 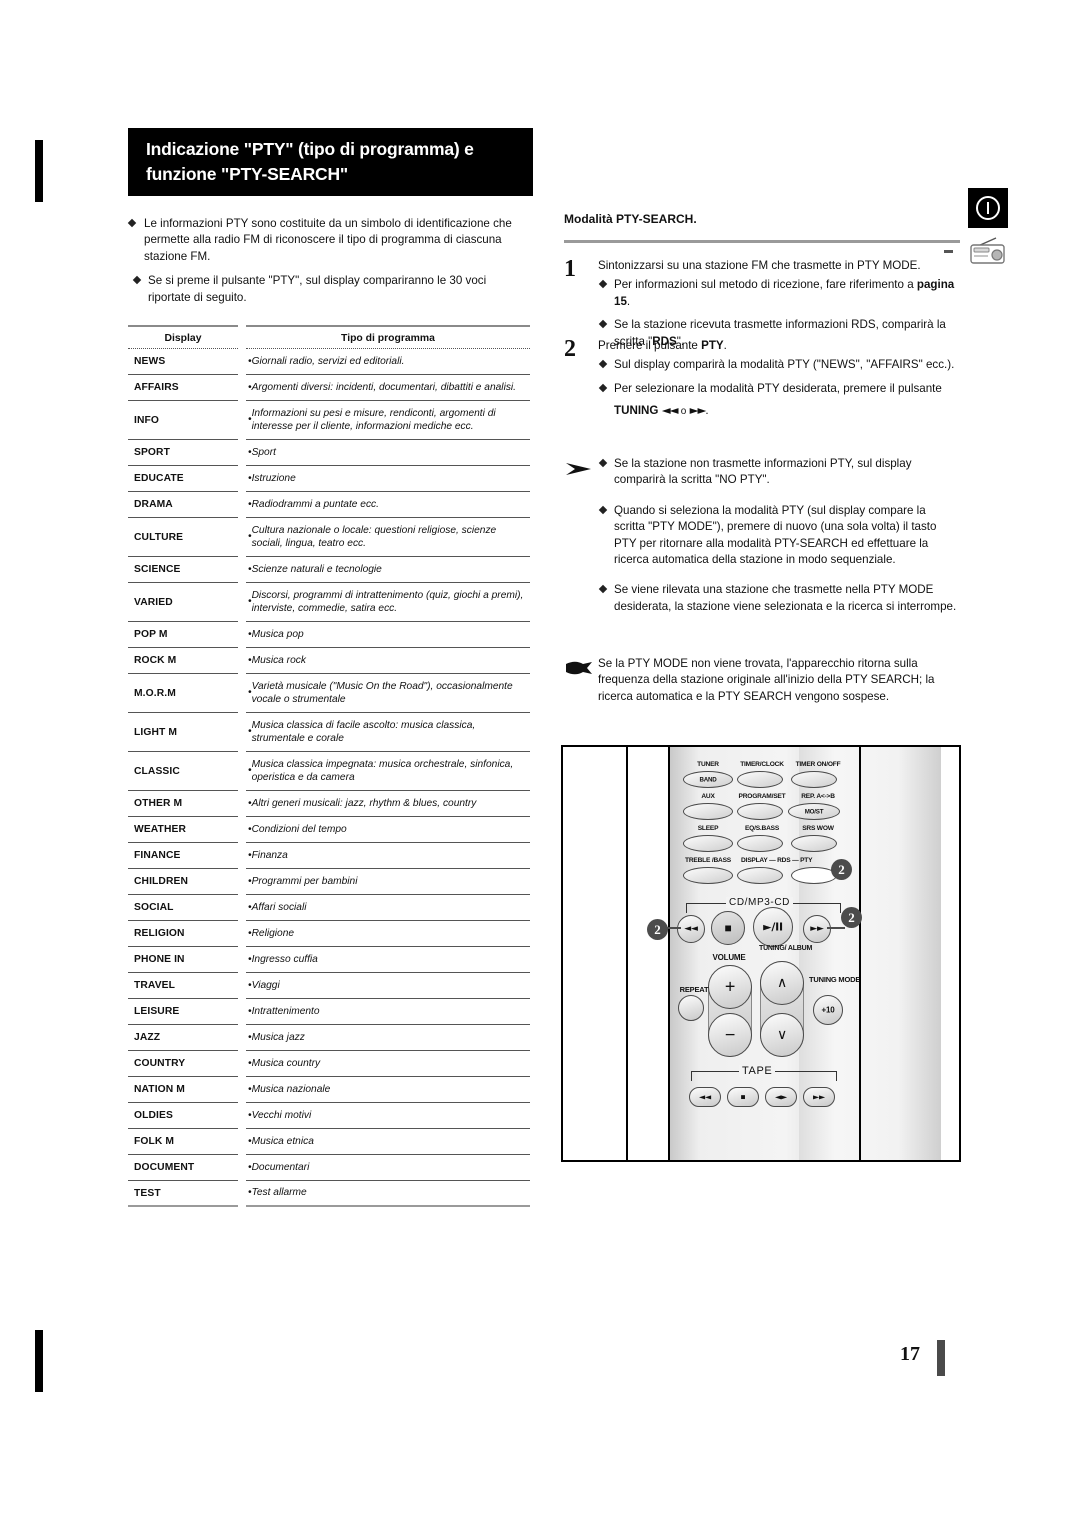 I want to click on remote-button-prev: ◄◄, so click(x=691, y=929).